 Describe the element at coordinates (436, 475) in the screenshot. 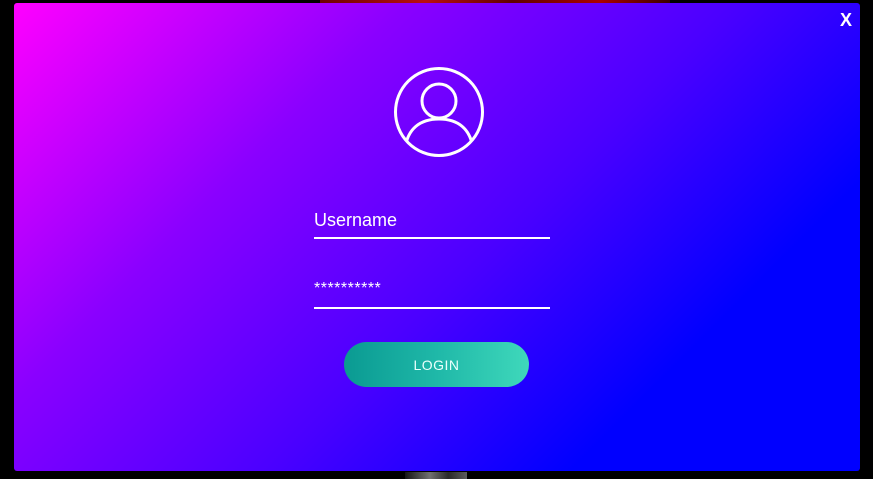

I see `background-content-bottom` at that location.